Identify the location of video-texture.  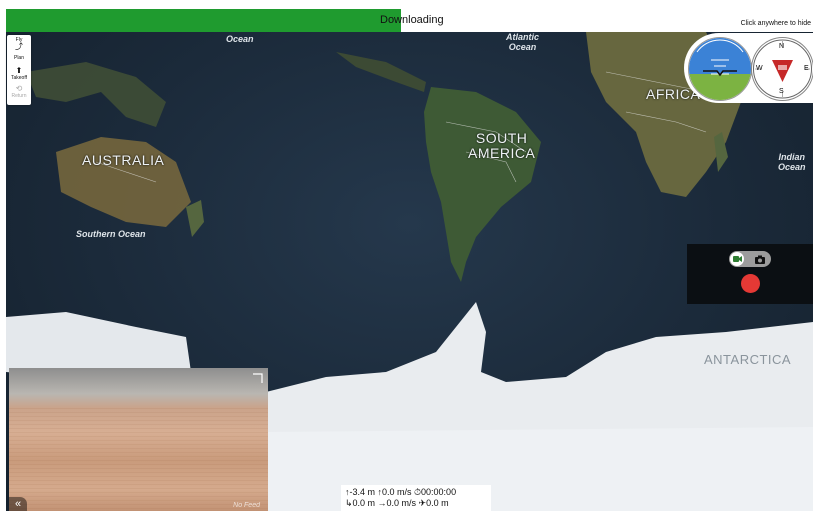
(138, 459).